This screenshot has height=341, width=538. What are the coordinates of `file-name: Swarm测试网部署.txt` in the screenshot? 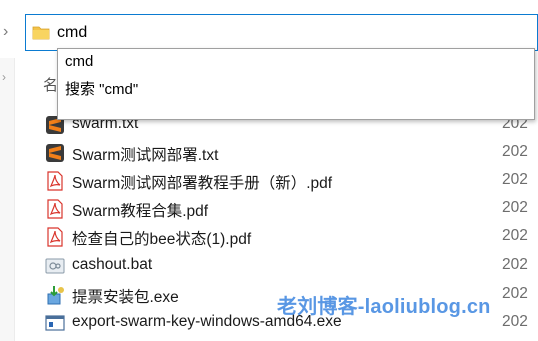 It's located at (145, 155).